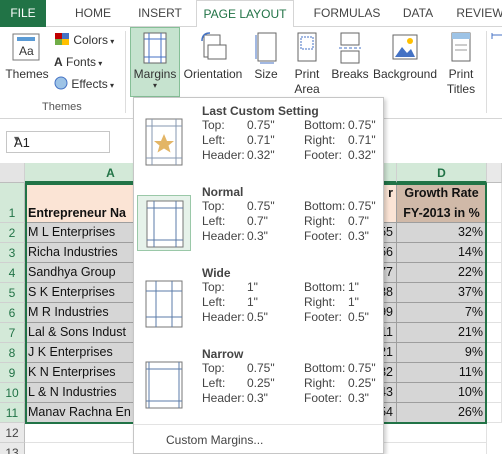 Image resolution: width=502 pixels, height=454 pixels. What do you see at coordinates (362, 140) in the screenshot?
I see `margin-value-right: 0.71"` at bounding box center [362, 140].